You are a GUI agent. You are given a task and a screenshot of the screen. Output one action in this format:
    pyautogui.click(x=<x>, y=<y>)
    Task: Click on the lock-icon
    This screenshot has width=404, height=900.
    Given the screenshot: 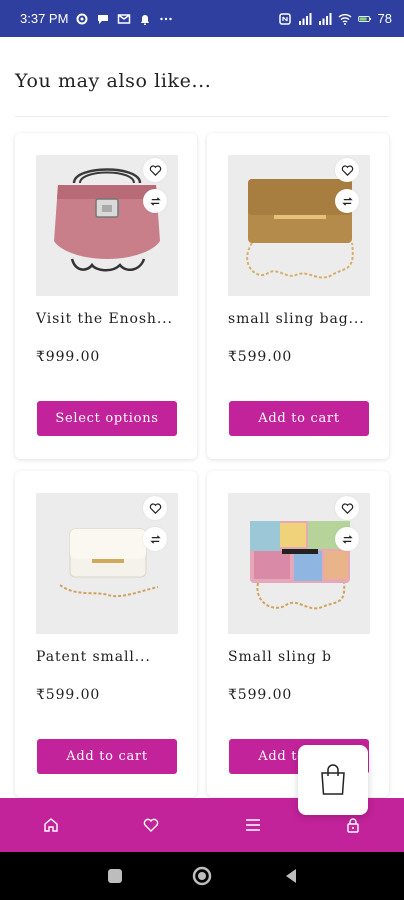 What is the action you would take?
    pyautogui.click(x=353, y=825)
    